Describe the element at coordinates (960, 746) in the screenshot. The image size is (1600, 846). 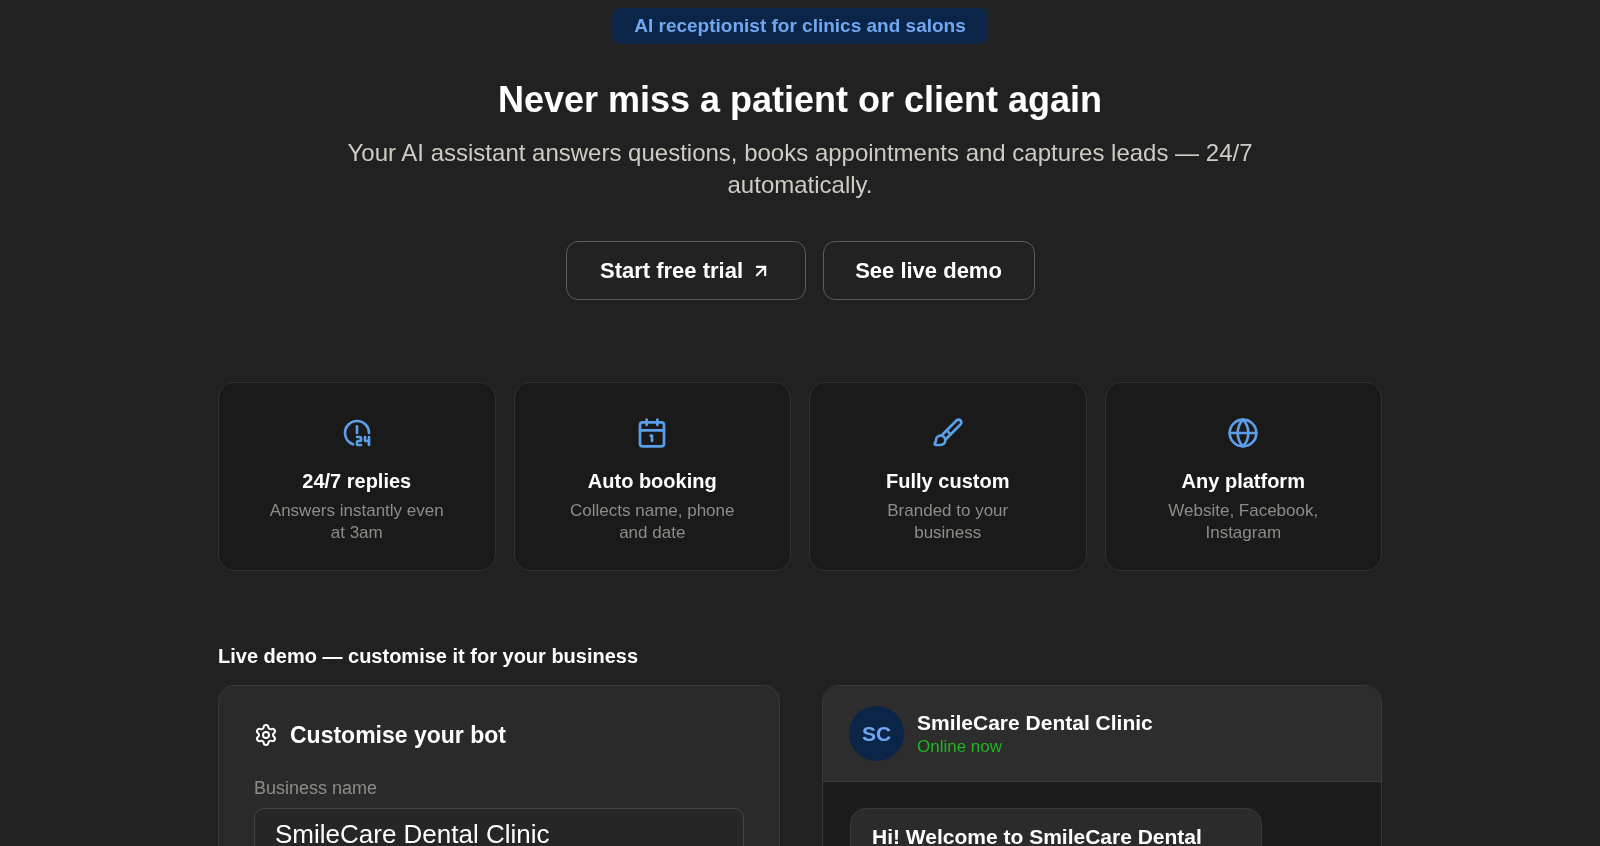
I see `status-text: Online now` at that location.